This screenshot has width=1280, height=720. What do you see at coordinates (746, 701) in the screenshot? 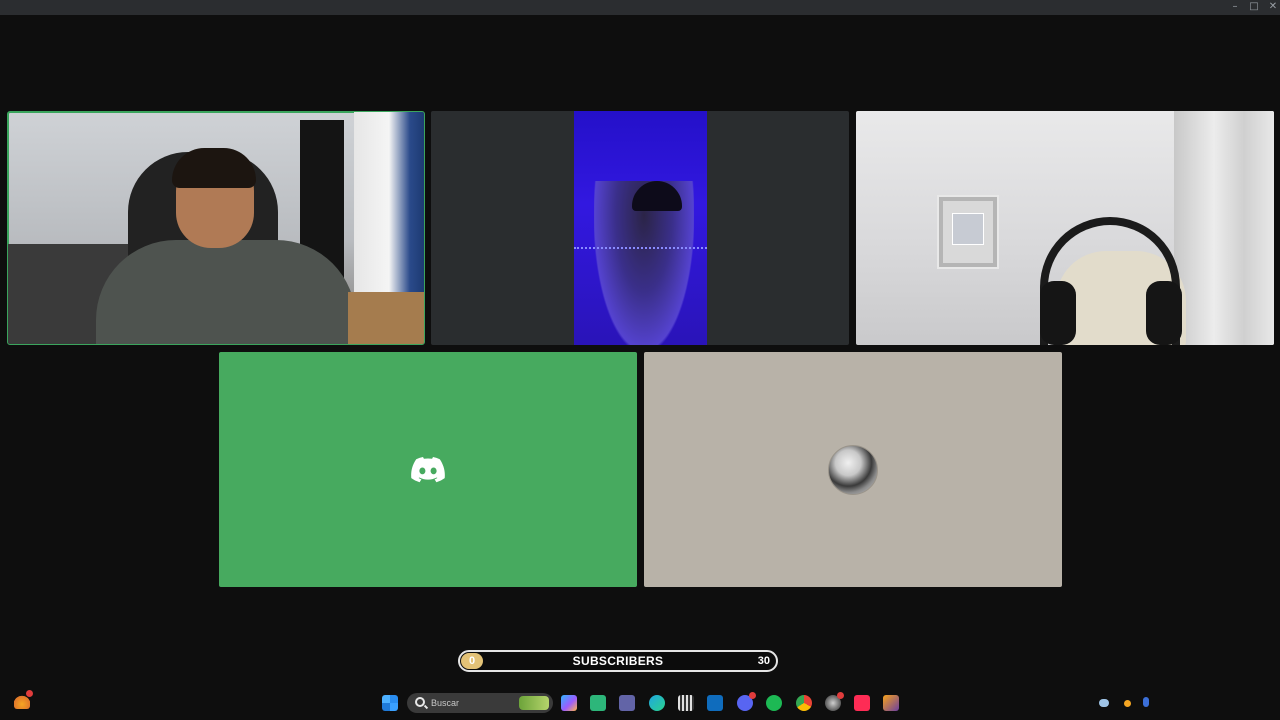
I see `discord-icon` at bounding box center [746, 701].